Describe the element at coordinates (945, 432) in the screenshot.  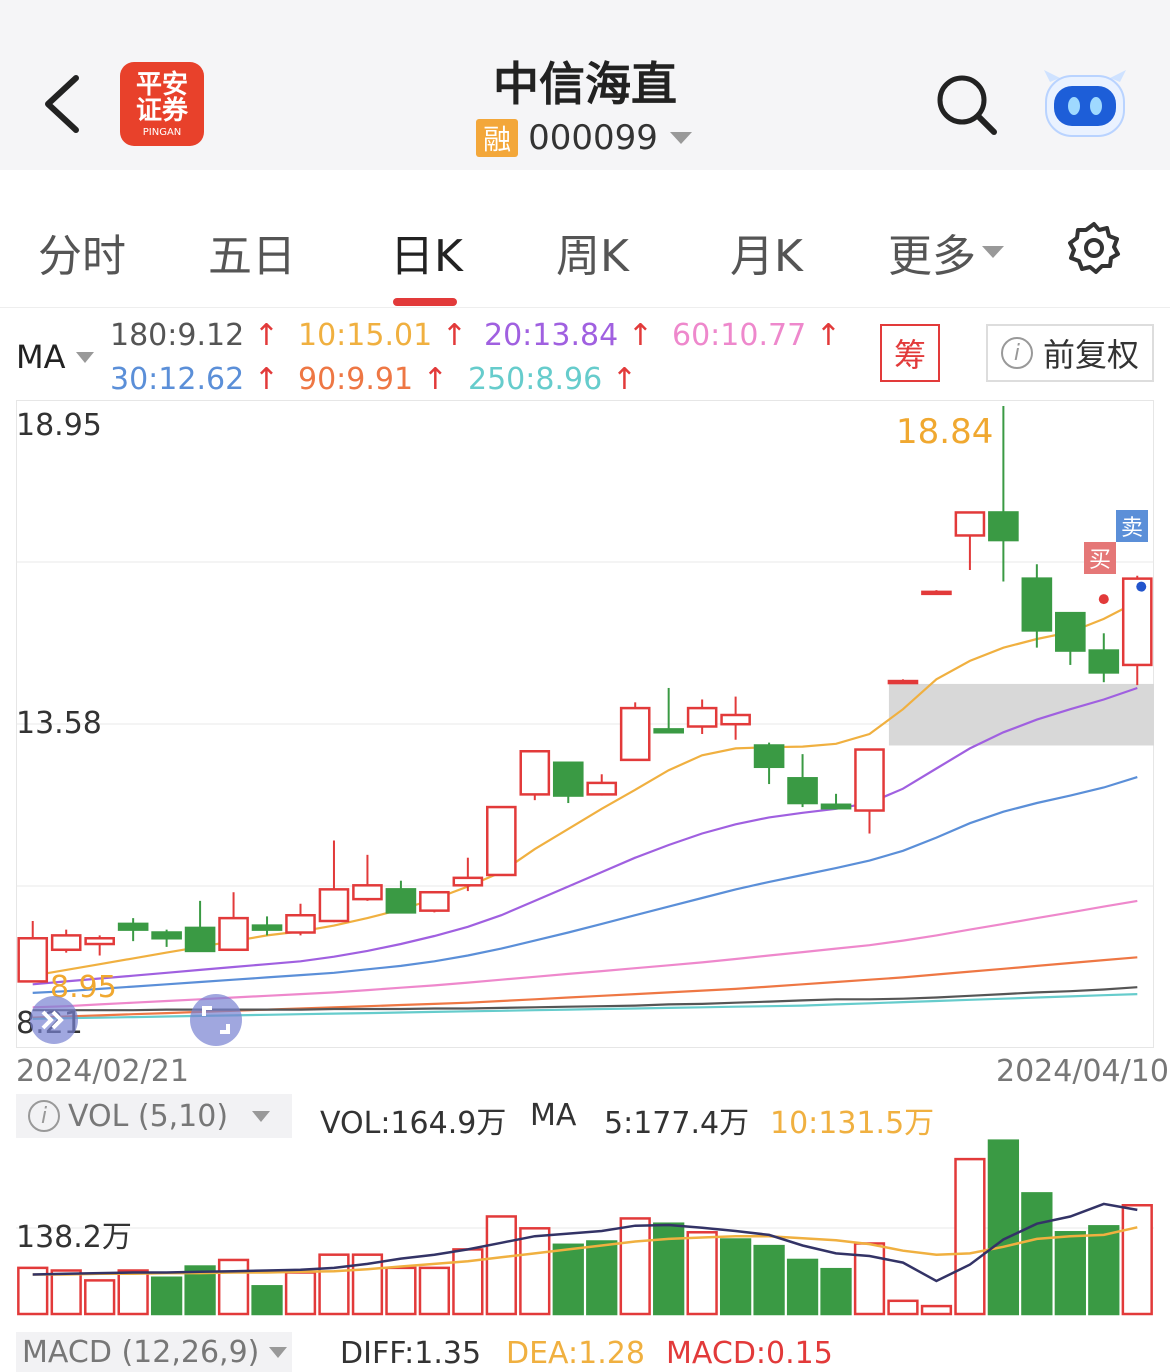
I see `max-price-annotation: 18.84` at that location.